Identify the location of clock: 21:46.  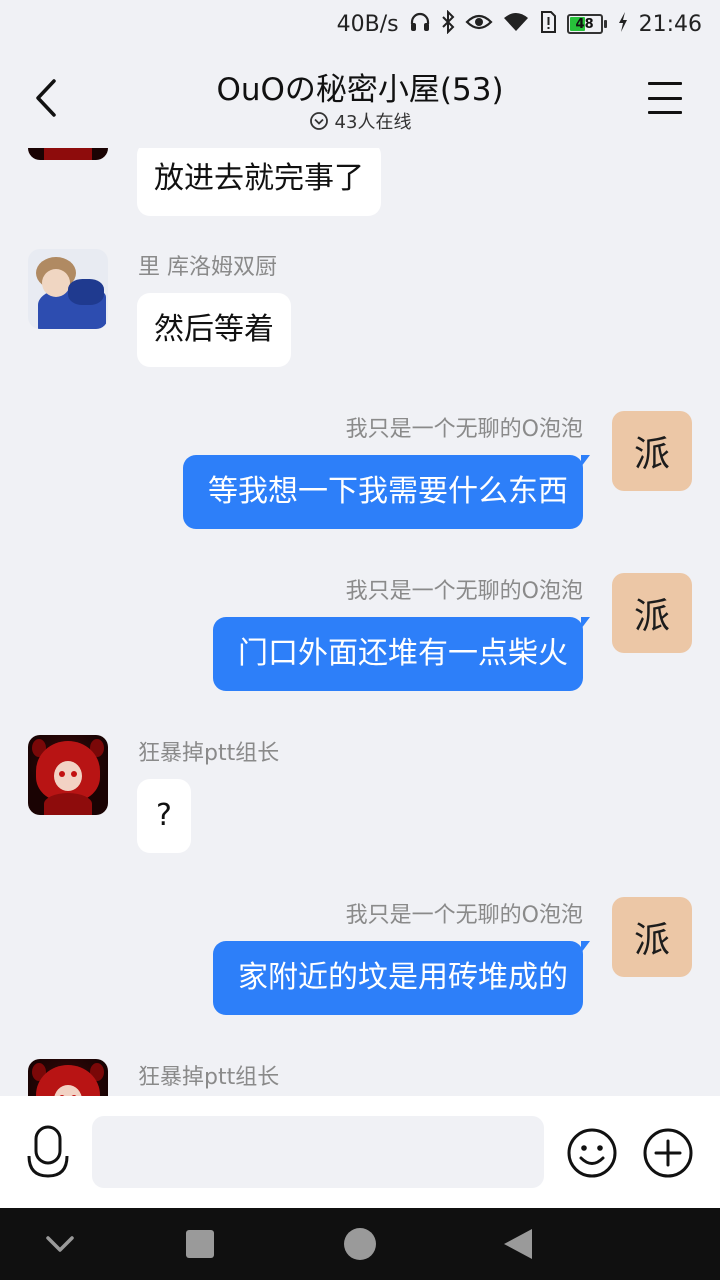
(670, 24).